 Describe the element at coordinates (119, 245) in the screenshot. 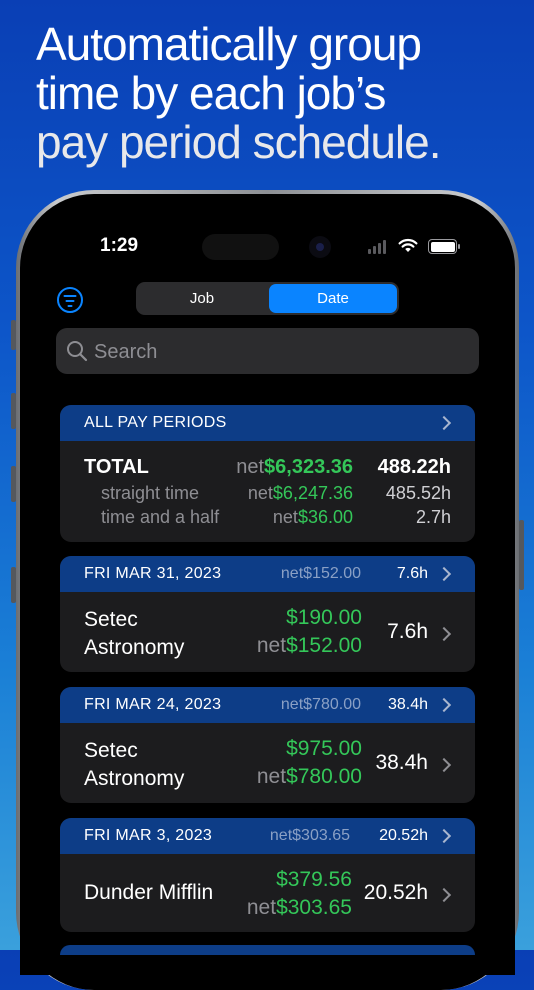

I see `status-time: 1:29` at that location.